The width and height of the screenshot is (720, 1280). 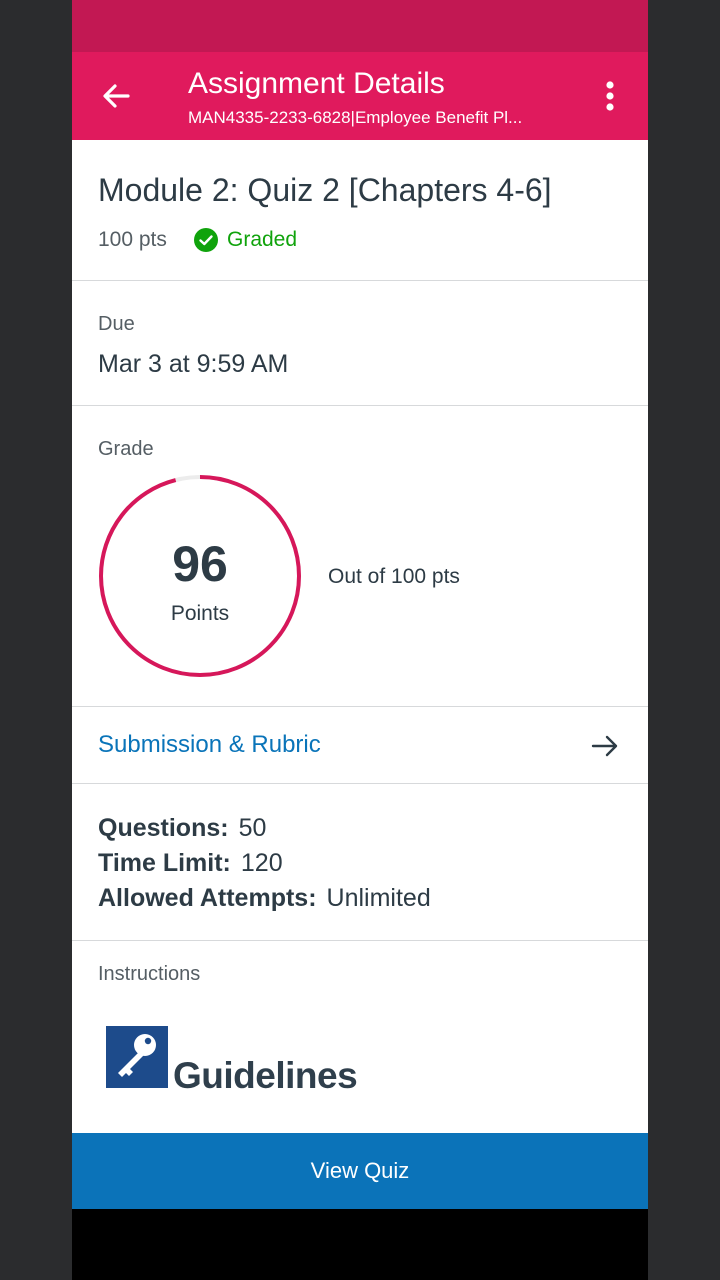 I want to click on questions-value: 50, so click(x=252, y=828).